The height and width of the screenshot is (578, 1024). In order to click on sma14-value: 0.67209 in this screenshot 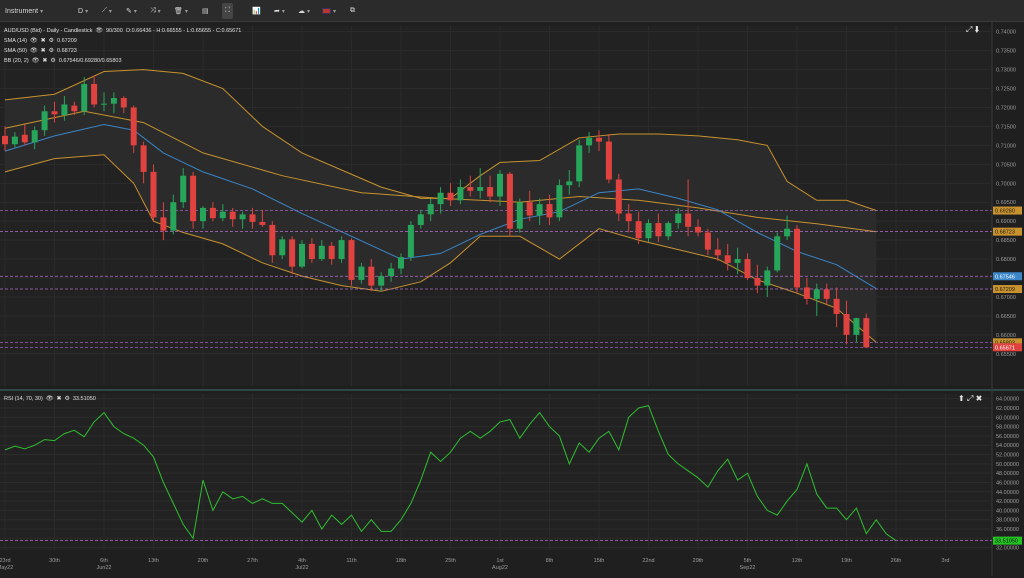, I will do `click(66, 40)`.